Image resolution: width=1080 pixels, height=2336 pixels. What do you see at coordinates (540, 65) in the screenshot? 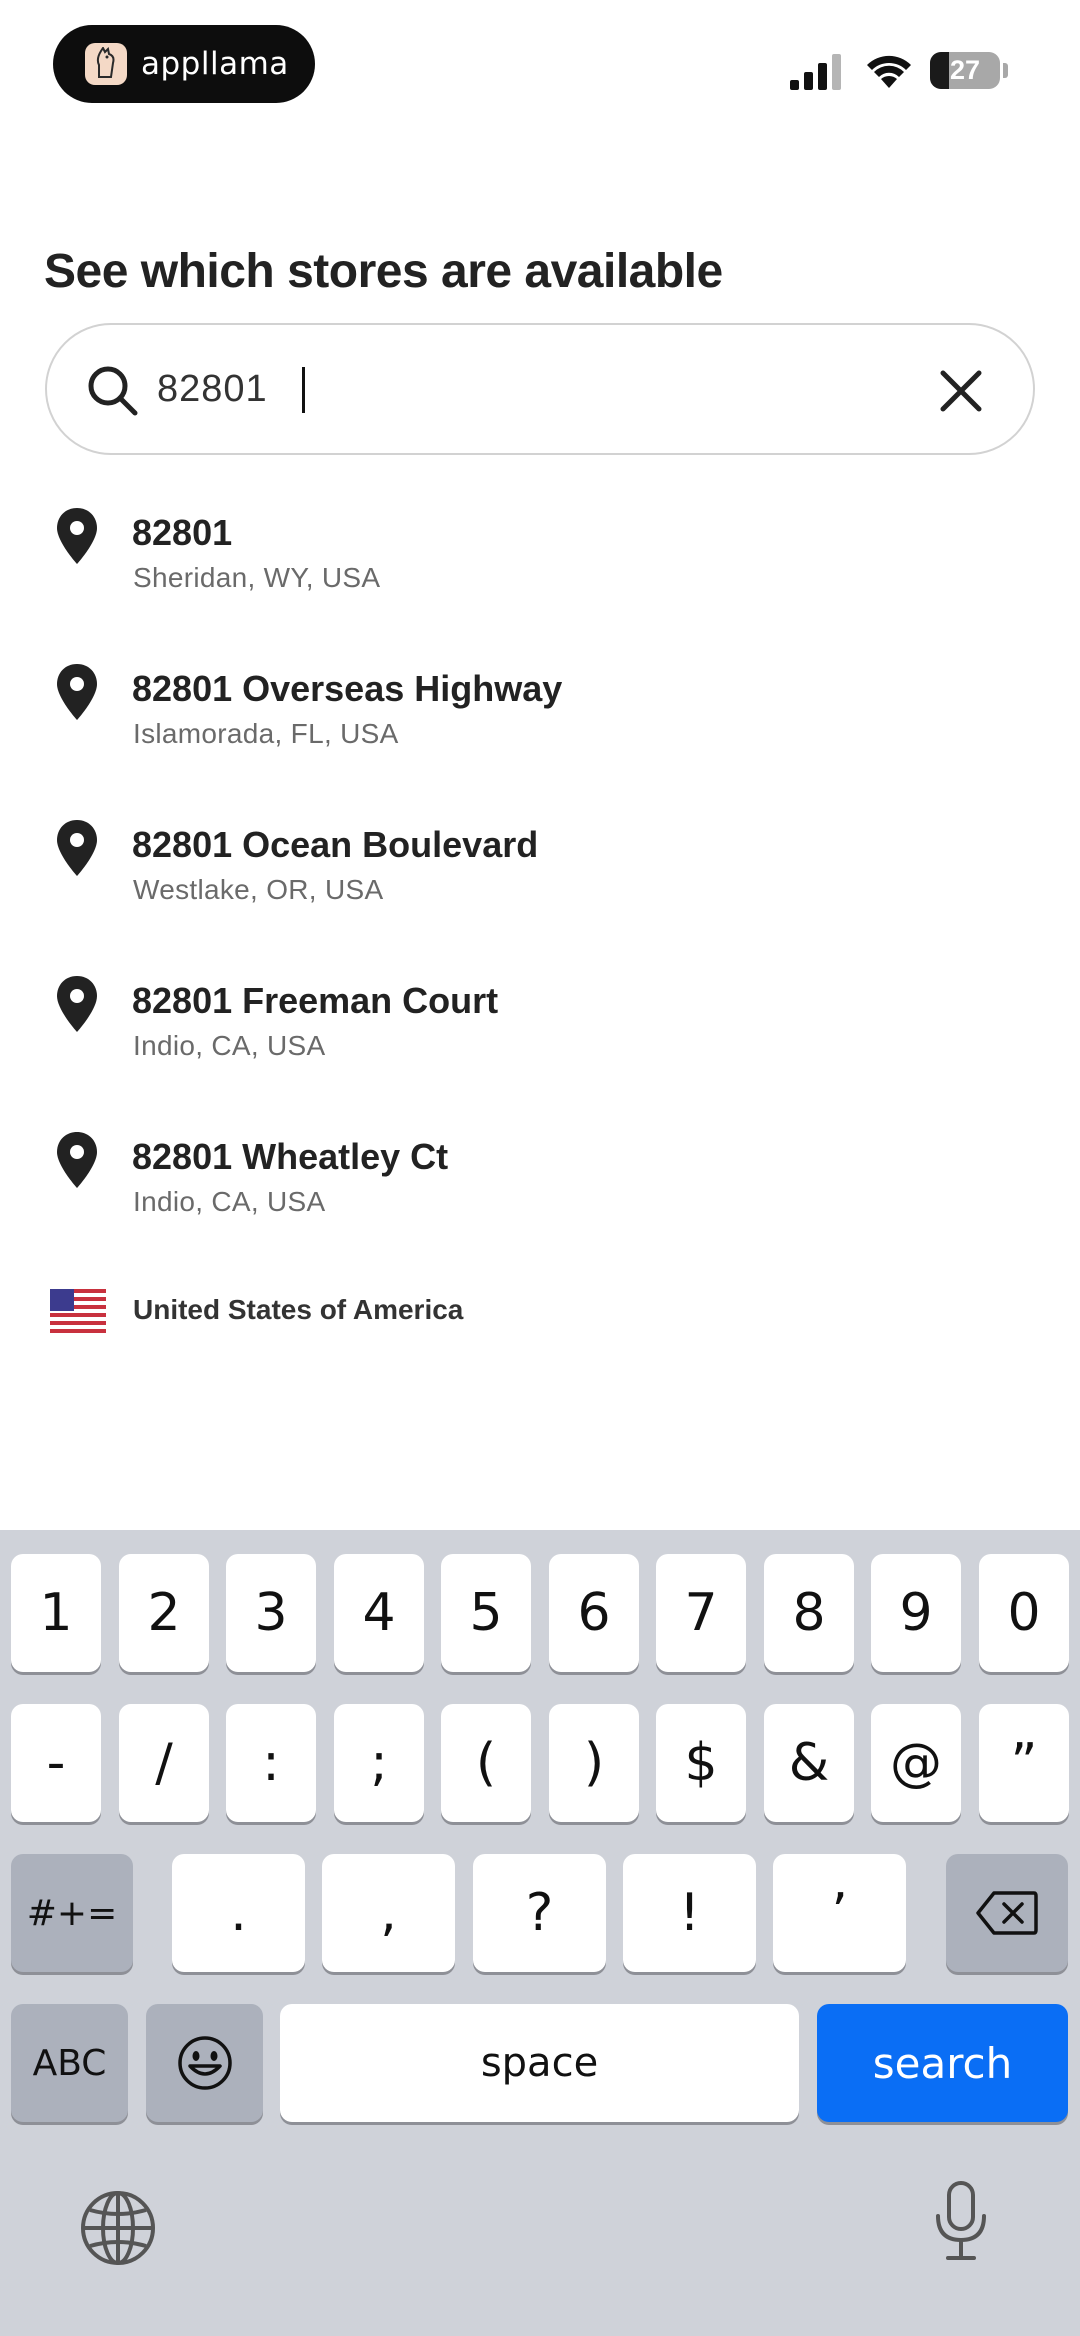
I see `status-bar: appllama 27` at bounding box center [540, 65].